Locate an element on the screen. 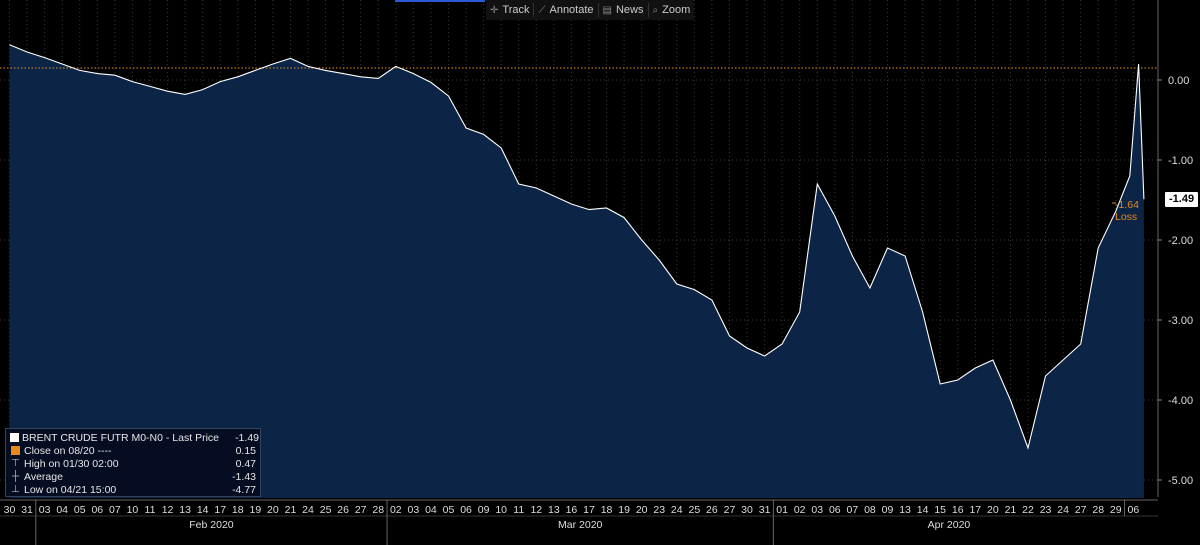 The height and width of the screenshot is (545, 1200). y-tick-label: -2.00 is located at coordinates (1180, 241).